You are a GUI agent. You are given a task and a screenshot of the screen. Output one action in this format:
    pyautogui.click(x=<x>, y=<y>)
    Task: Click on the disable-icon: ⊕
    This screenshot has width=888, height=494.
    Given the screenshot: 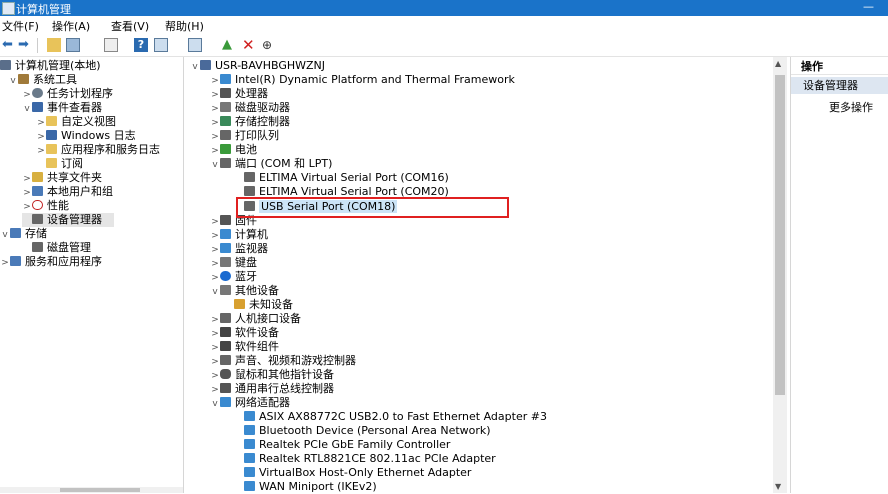 What is the action you would take?
    pyautogui.click(x=269, y=45)
    